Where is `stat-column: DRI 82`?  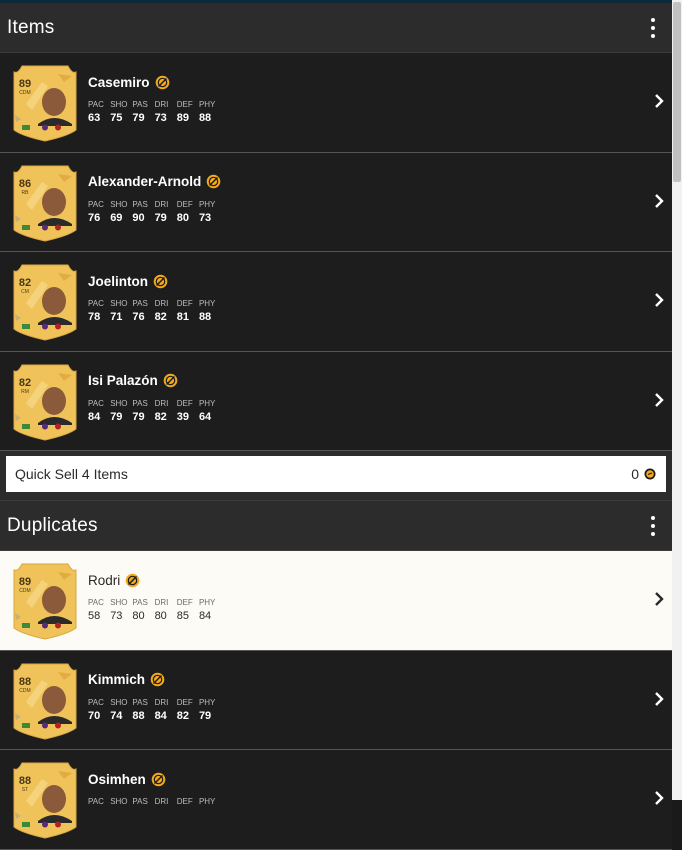 stat-column: DRI 82 is located at coordinates (166, 411).